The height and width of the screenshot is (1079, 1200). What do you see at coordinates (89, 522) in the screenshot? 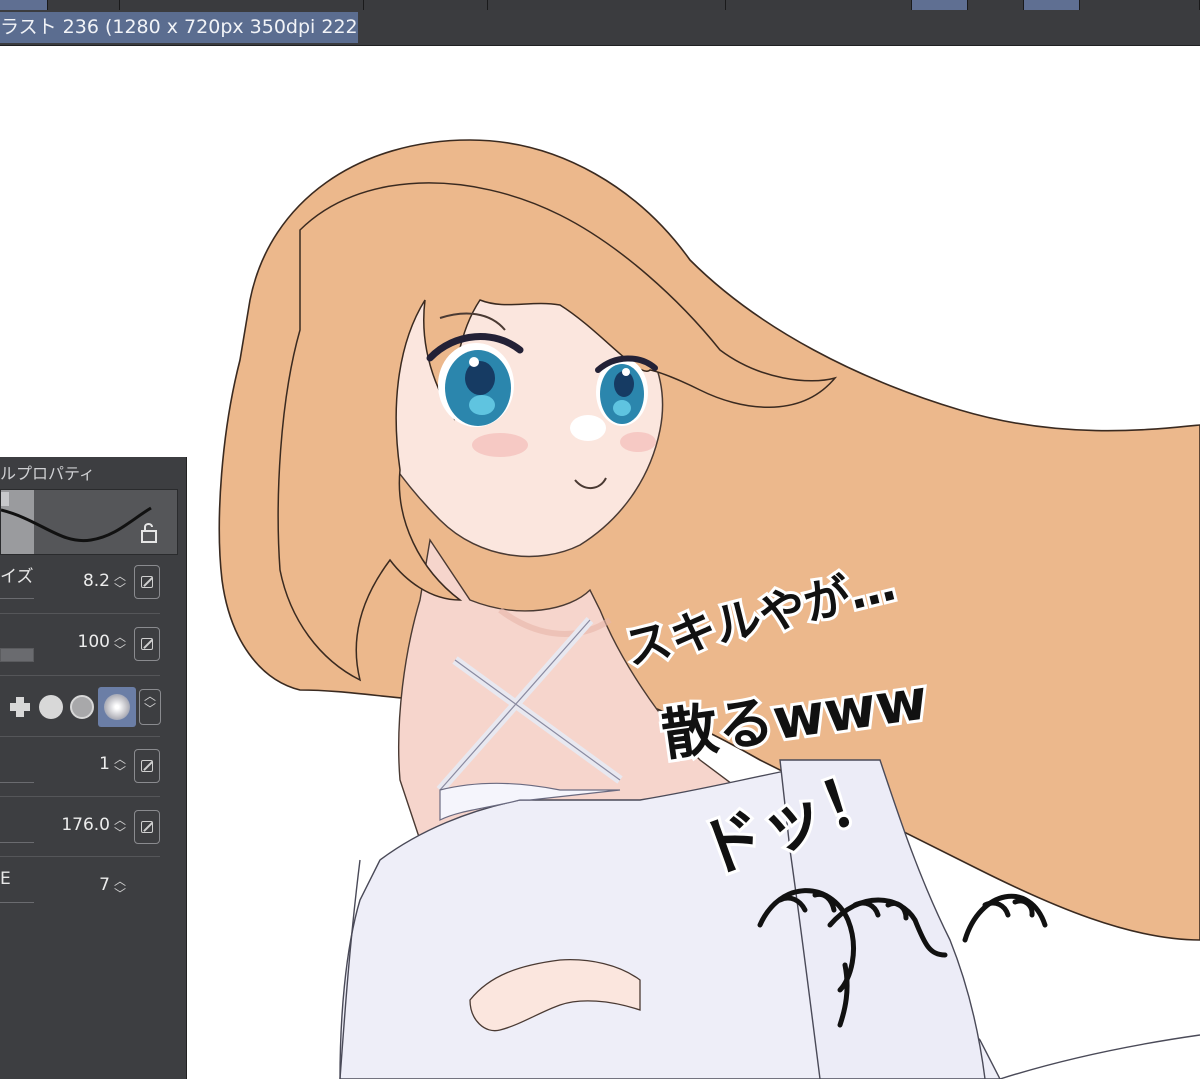
I see `brush-curve-preview` at bounding box center [89, 522].